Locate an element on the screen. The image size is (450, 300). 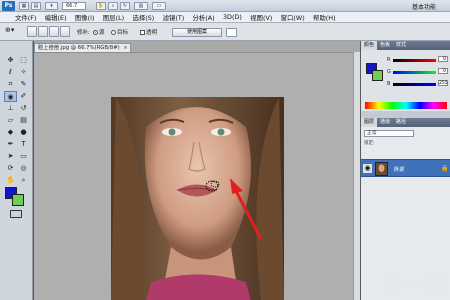
3d-rotate-icon: ⟳ is located at coordinates (10, 168).